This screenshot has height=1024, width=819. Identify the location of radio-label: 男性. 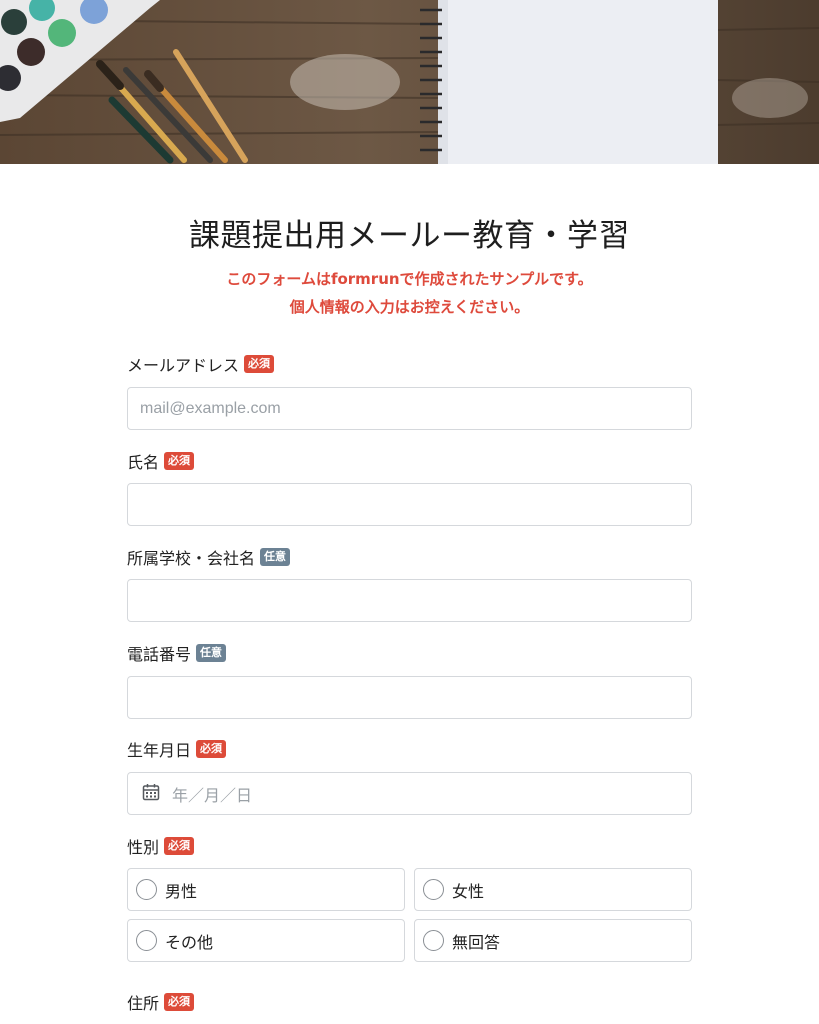
(181, 891).